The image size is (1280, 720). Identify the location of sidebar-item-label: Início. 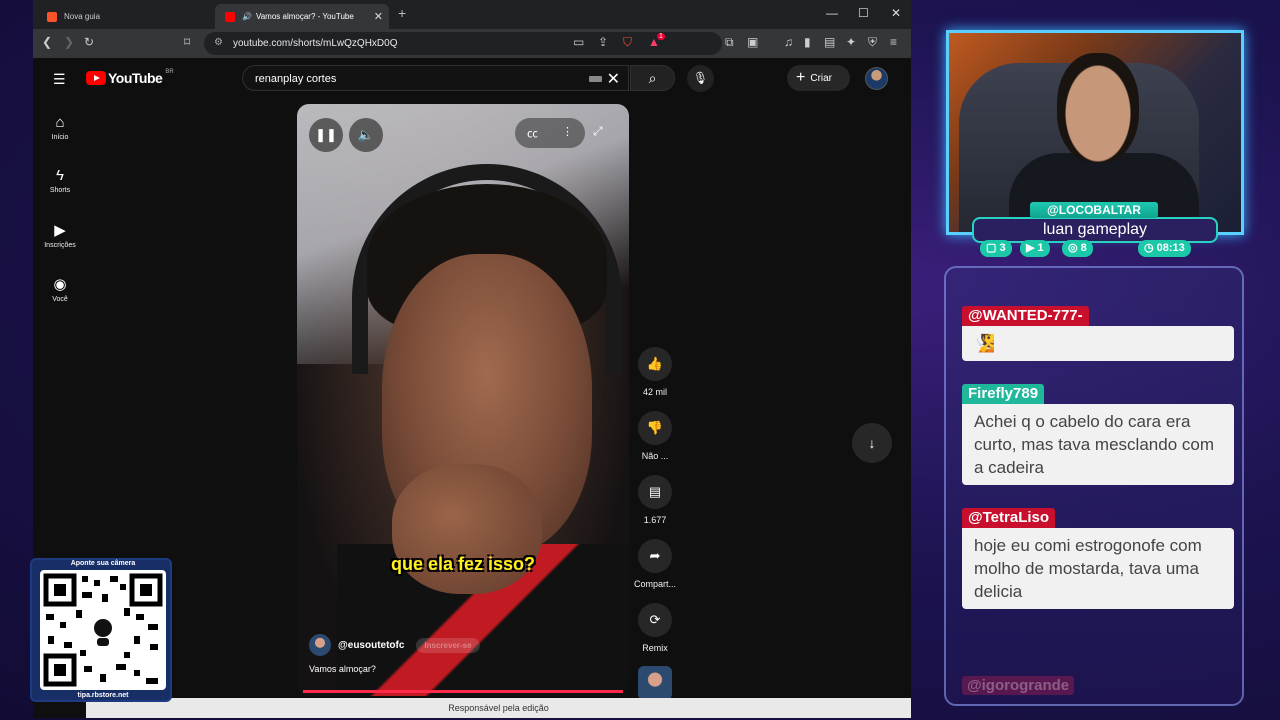
(60, 137).